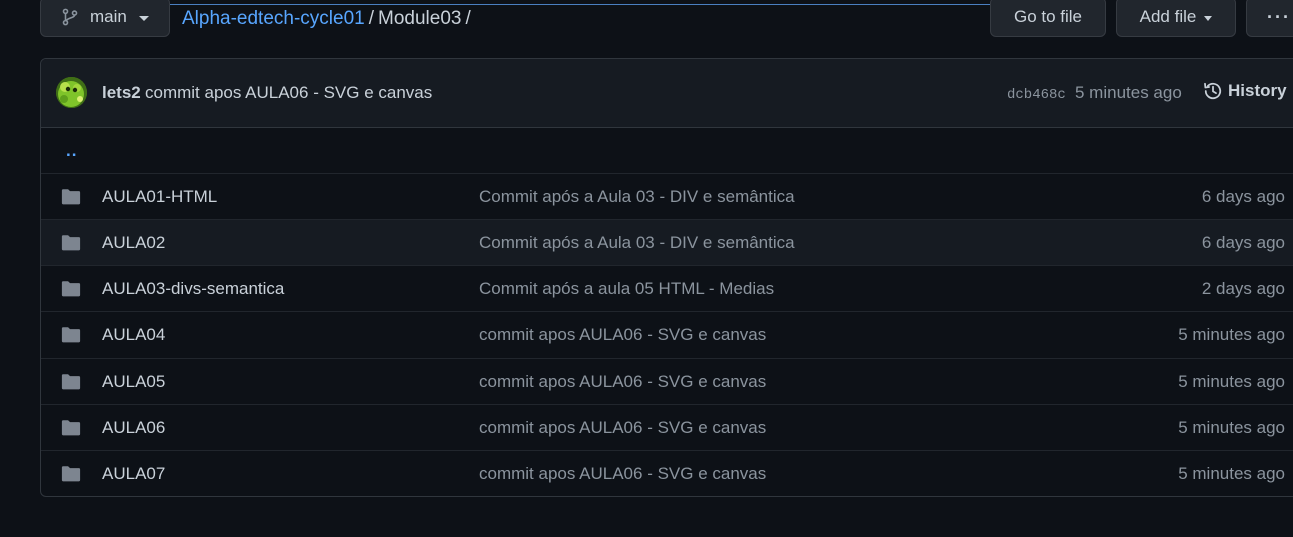 This screenshot has height=537, width=1293. Describe the element at coordinates (133, 474) in the screenshot. I see `file-name-link: AULA07` at that location.